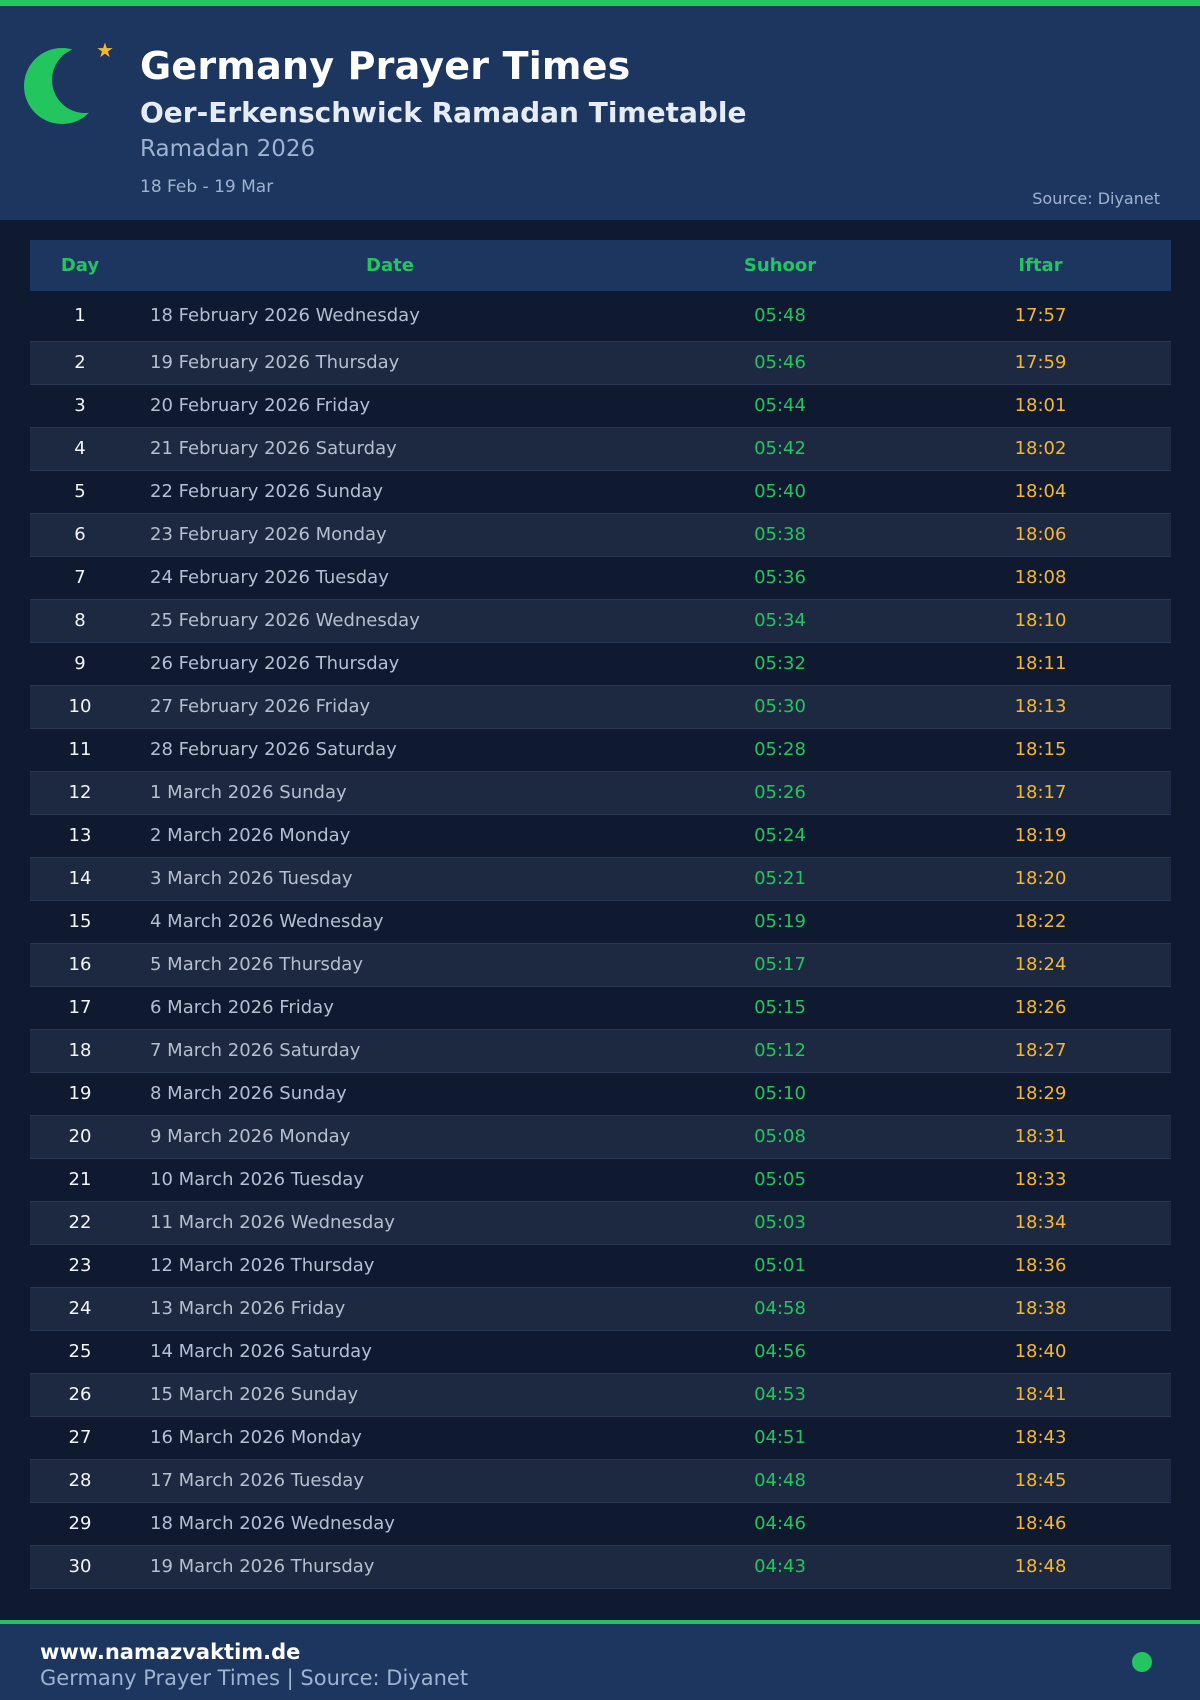 This screenshot has width=1200, height=1700. Describe the element at coordinates (600, 491) in the screenshot. I see `table-row: 5 22 February 2026 Sunday 05:40 18:04` at that location.